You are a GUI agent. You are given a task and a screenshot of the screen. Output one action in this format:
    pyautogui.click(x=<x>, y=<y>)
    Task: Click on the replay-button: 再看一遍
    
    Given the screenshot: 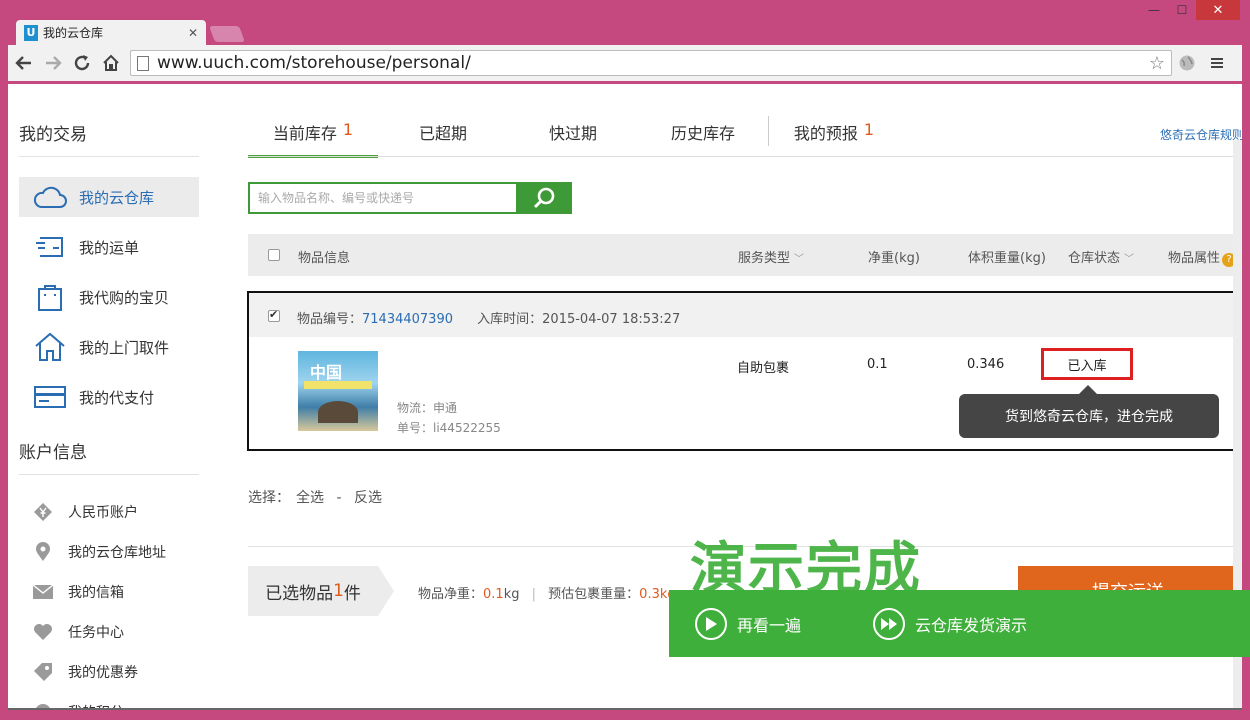 What is the action you would take?
    pyautogui.click(x=748, y=623)
    